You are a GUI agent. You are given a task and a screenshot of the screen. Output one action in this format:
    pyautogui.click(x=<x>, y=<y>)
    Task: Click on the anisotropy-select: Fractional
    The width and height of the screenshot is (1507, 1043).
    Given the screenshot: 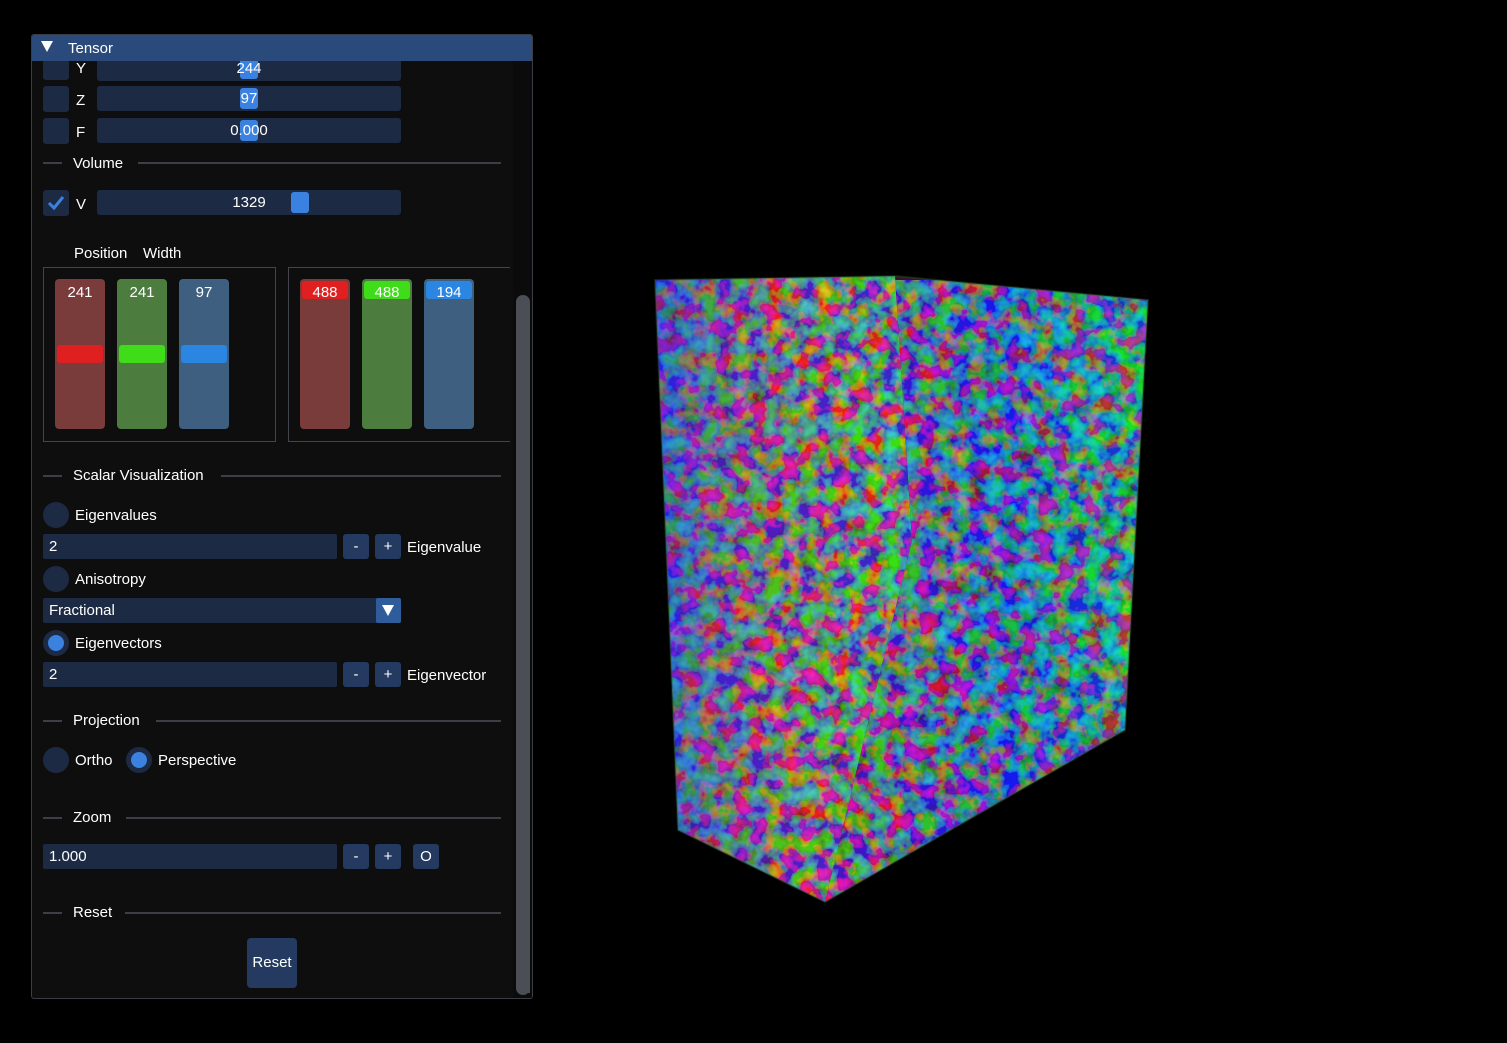 What is the action you would take?
    pyautogui.click(x=222, y=610)
    